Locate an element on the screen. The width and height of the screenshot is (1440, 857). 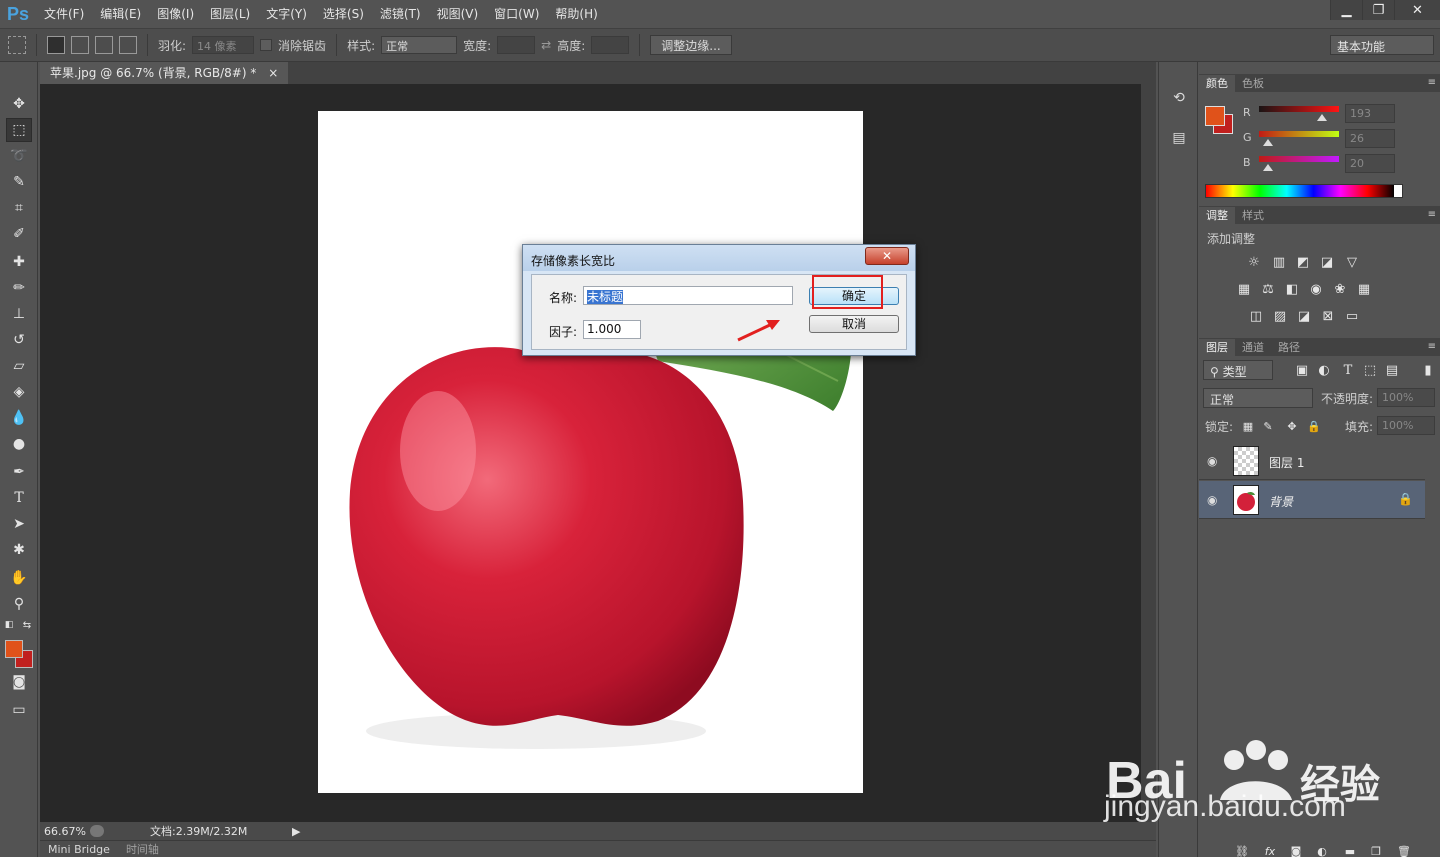
swap-icon: ⇄ is located at coordinates (546, 45).